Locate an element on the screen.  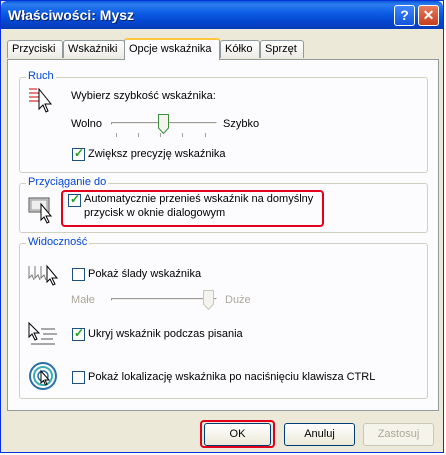
snap-checkbox: ✓ is located at coordinates (74, 199).